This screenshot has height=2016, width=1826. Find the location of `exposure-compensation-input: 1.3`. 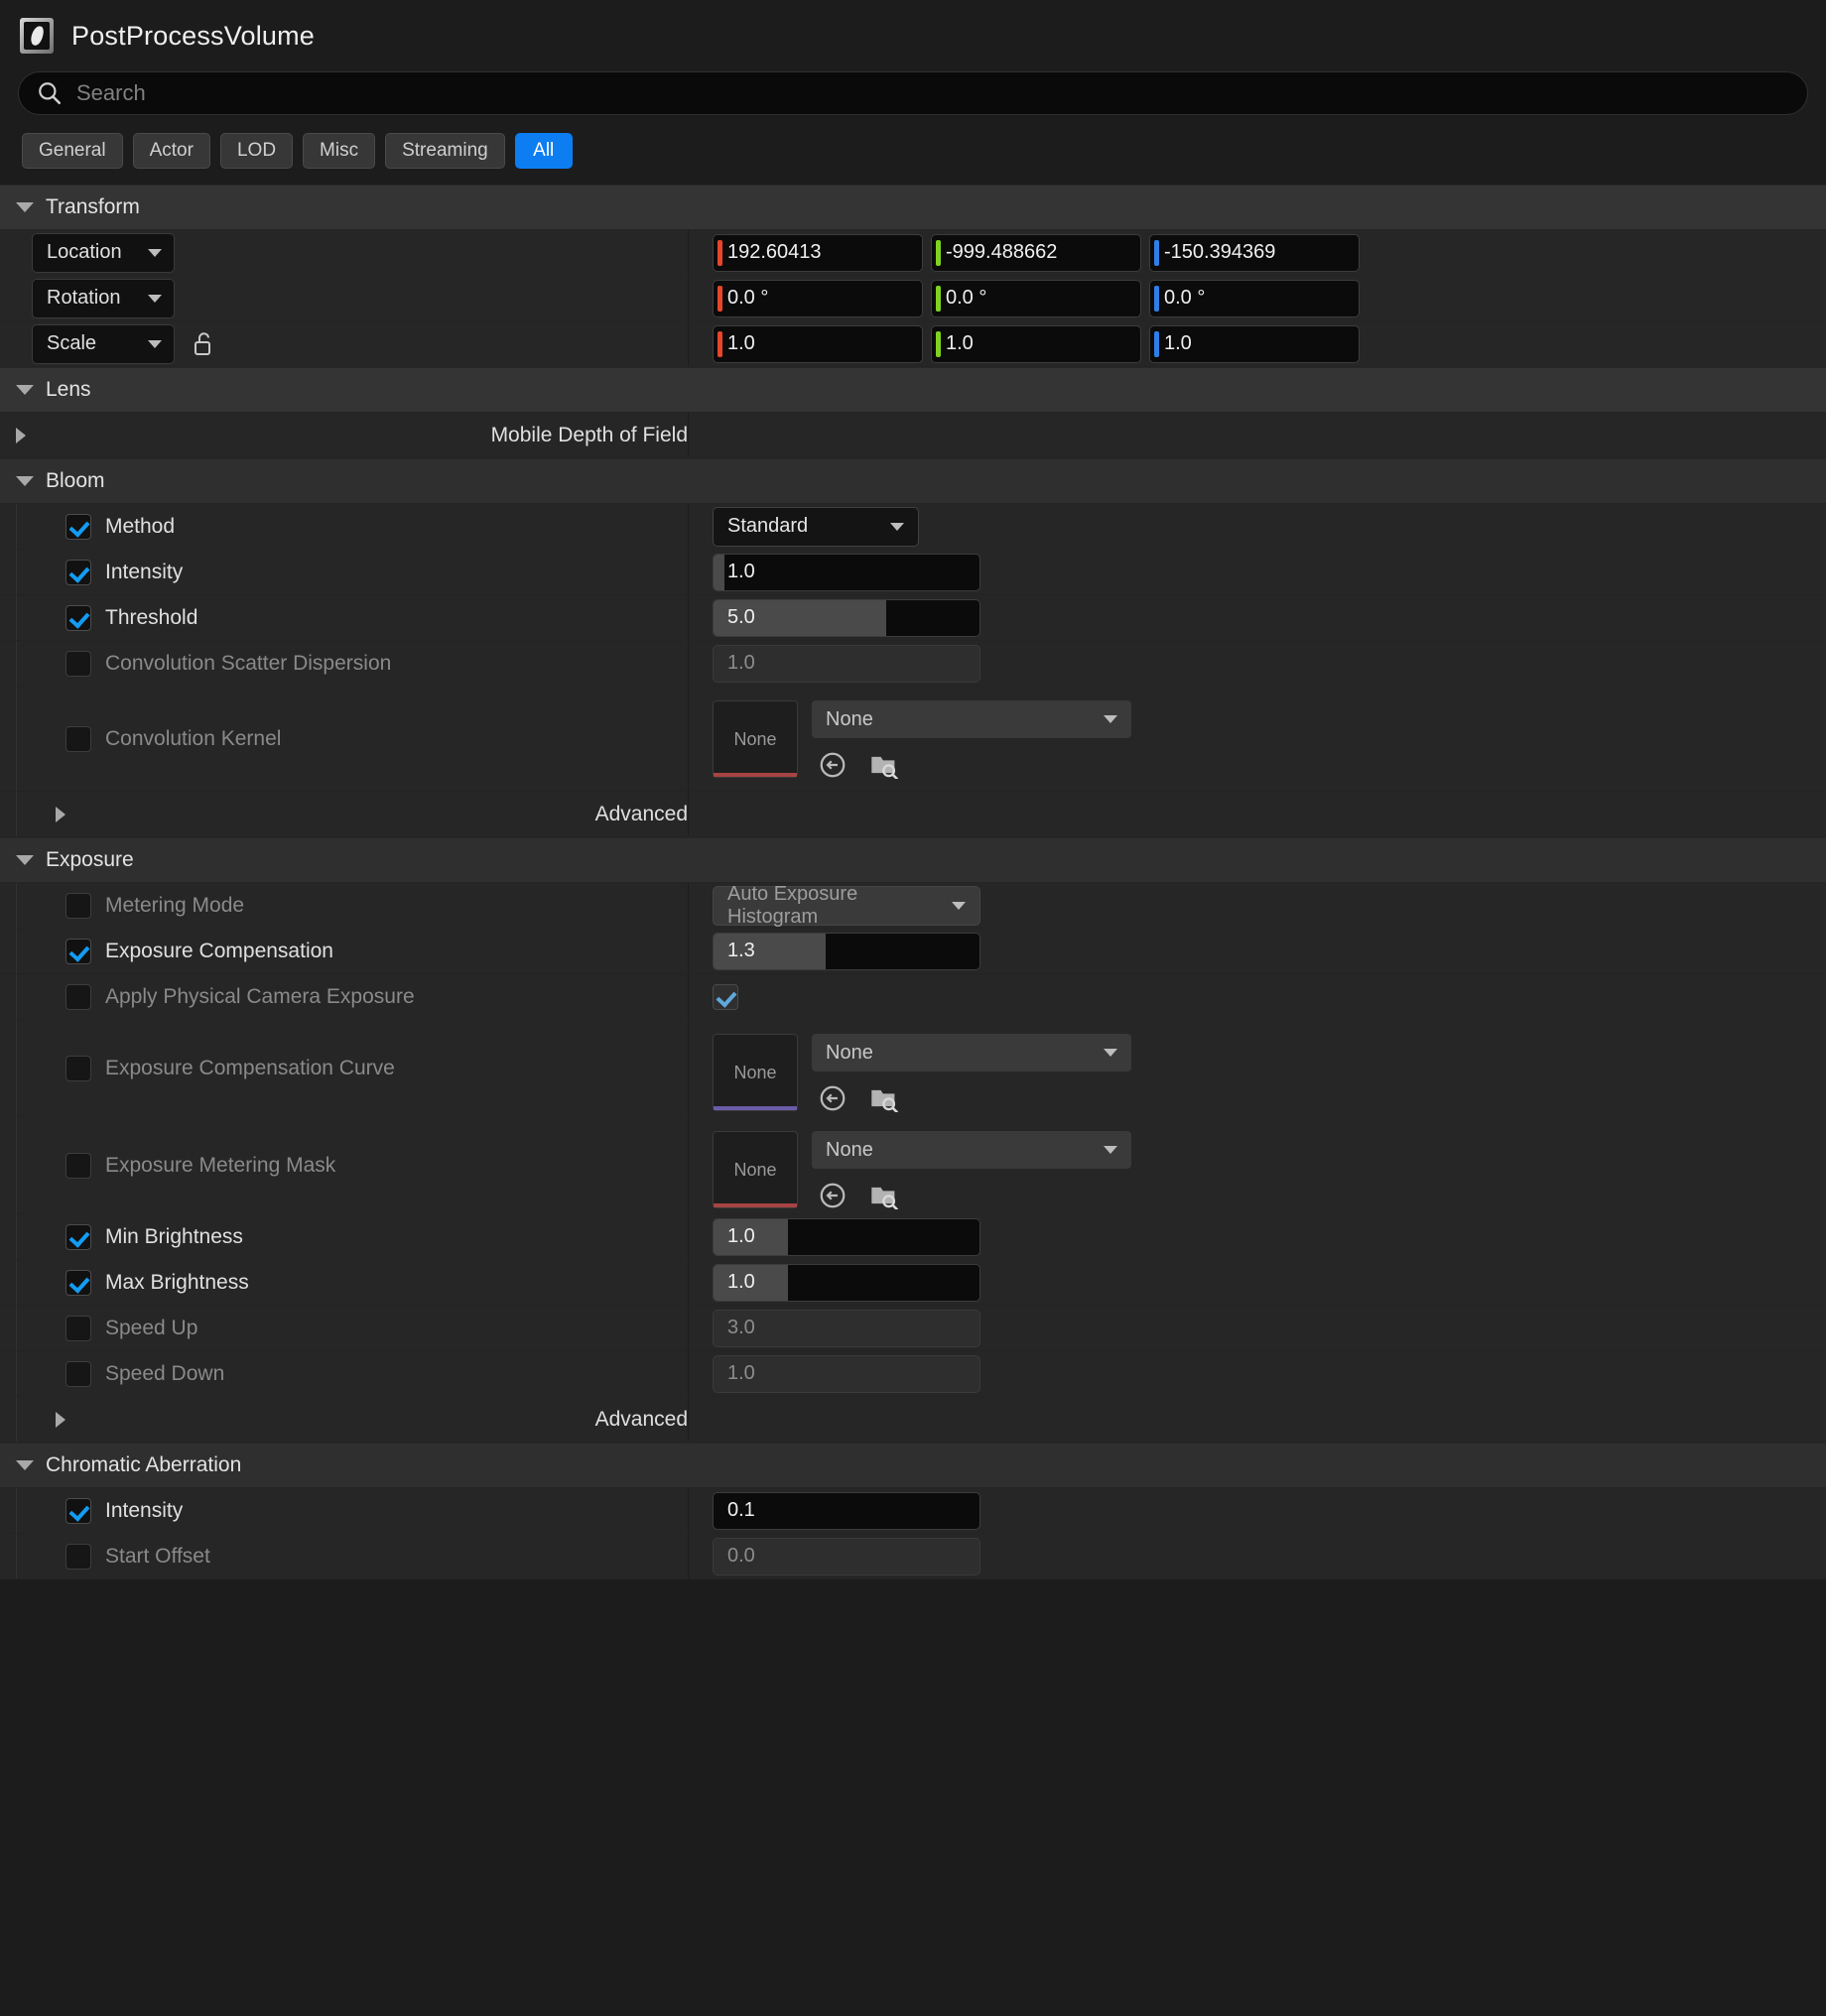

exposure-compensation-input: 1.3 is located at coordinates (847, 951).